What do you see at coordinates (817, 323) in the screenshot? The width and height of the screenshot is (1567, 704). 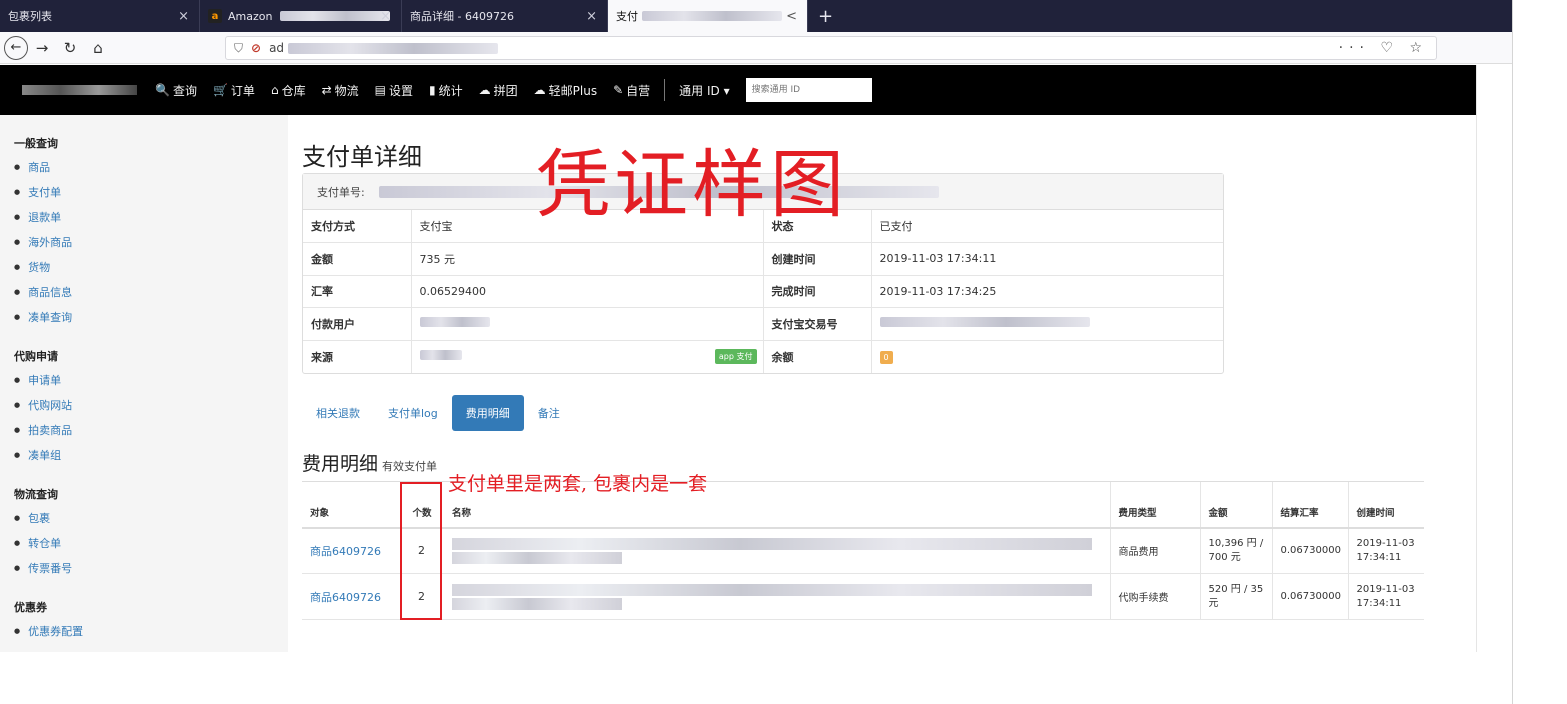 I see `field-label: 支付宝交易号` at bounding box center [817, 323].